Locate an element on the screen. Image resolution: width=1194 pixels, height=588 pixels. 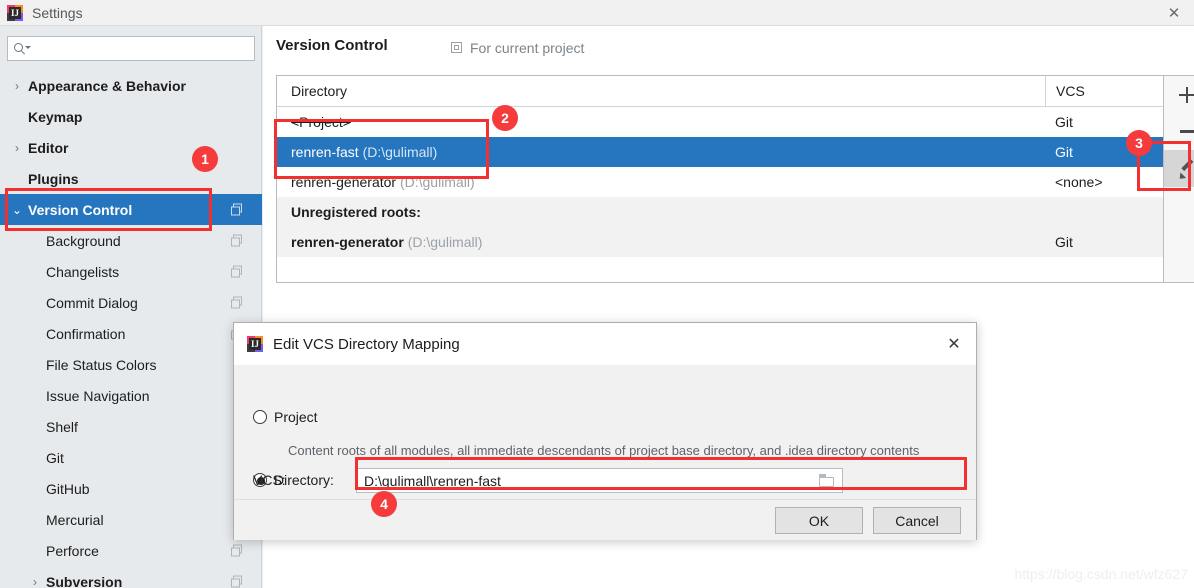
sidebar-item-subversion: › Subversion is located at coordinates (131, 577).